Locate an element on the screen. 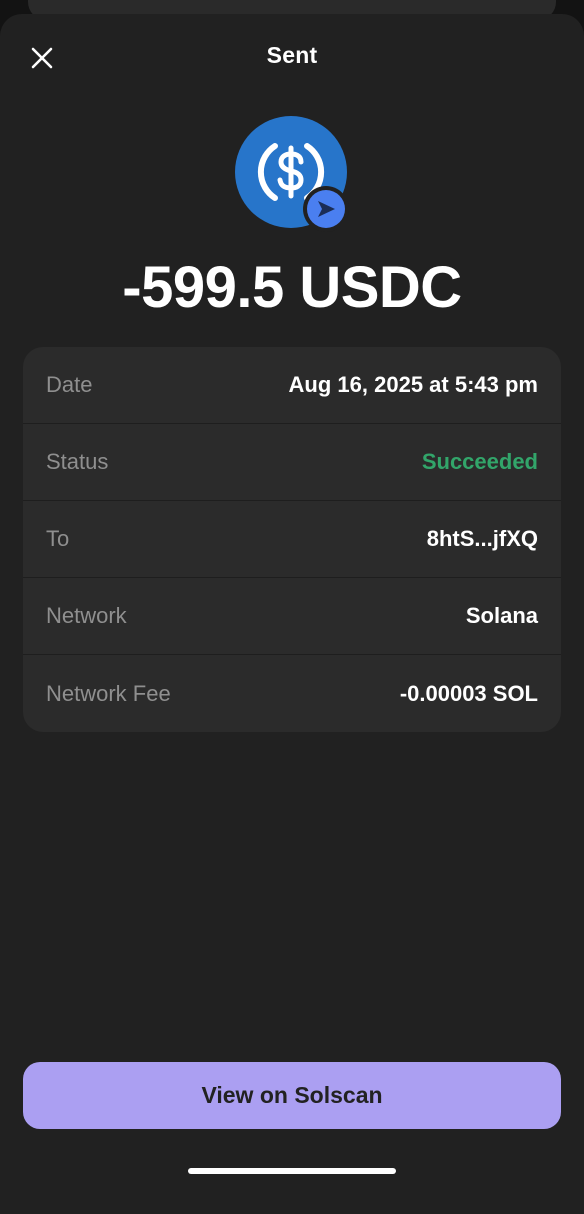 The image size is (584, 1214). transaction-amount: -599.5 USDC is located at coordinates (292, 287).